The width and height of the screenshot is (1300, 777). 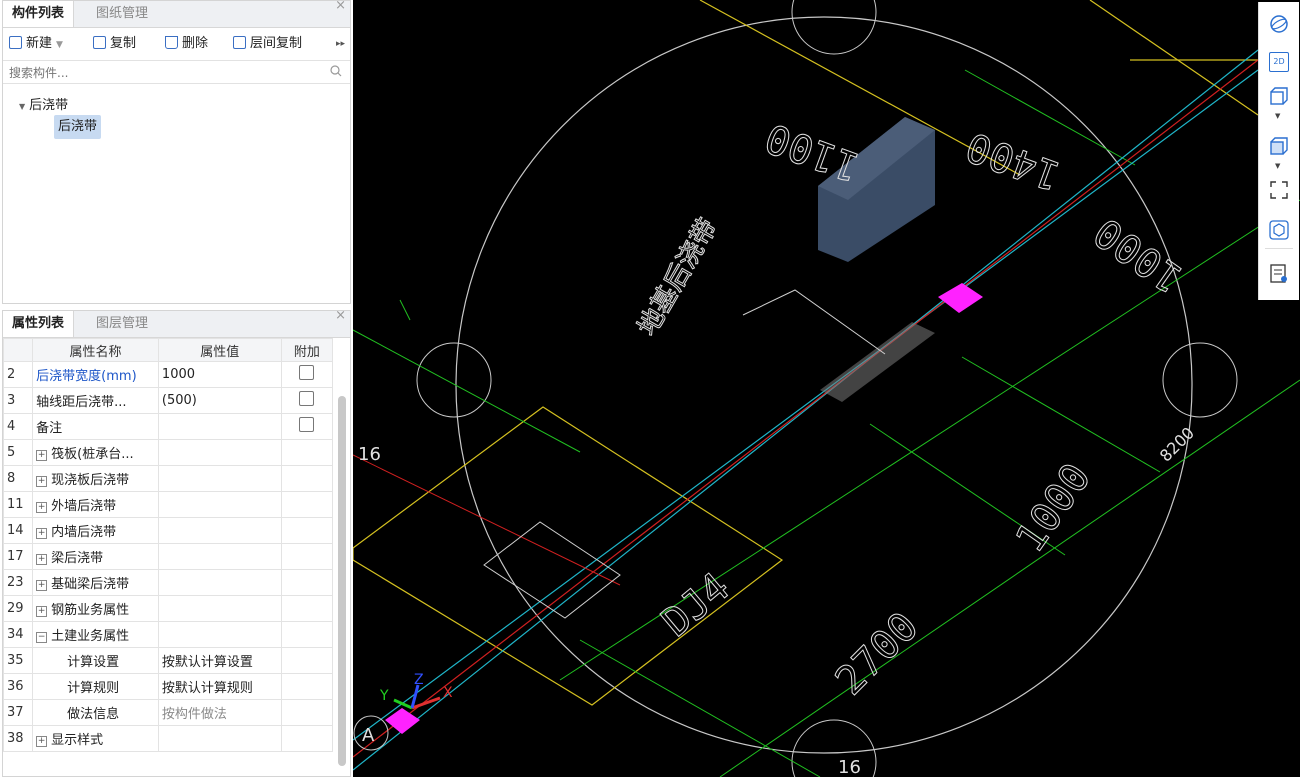 I want to click on value-cell: 按默认计算设置, so click(x=219, y=660).